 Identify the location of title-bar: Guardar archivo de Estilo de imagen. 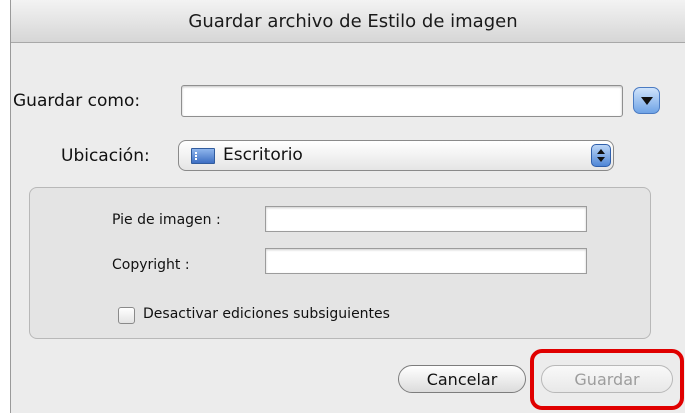
(348, 21).